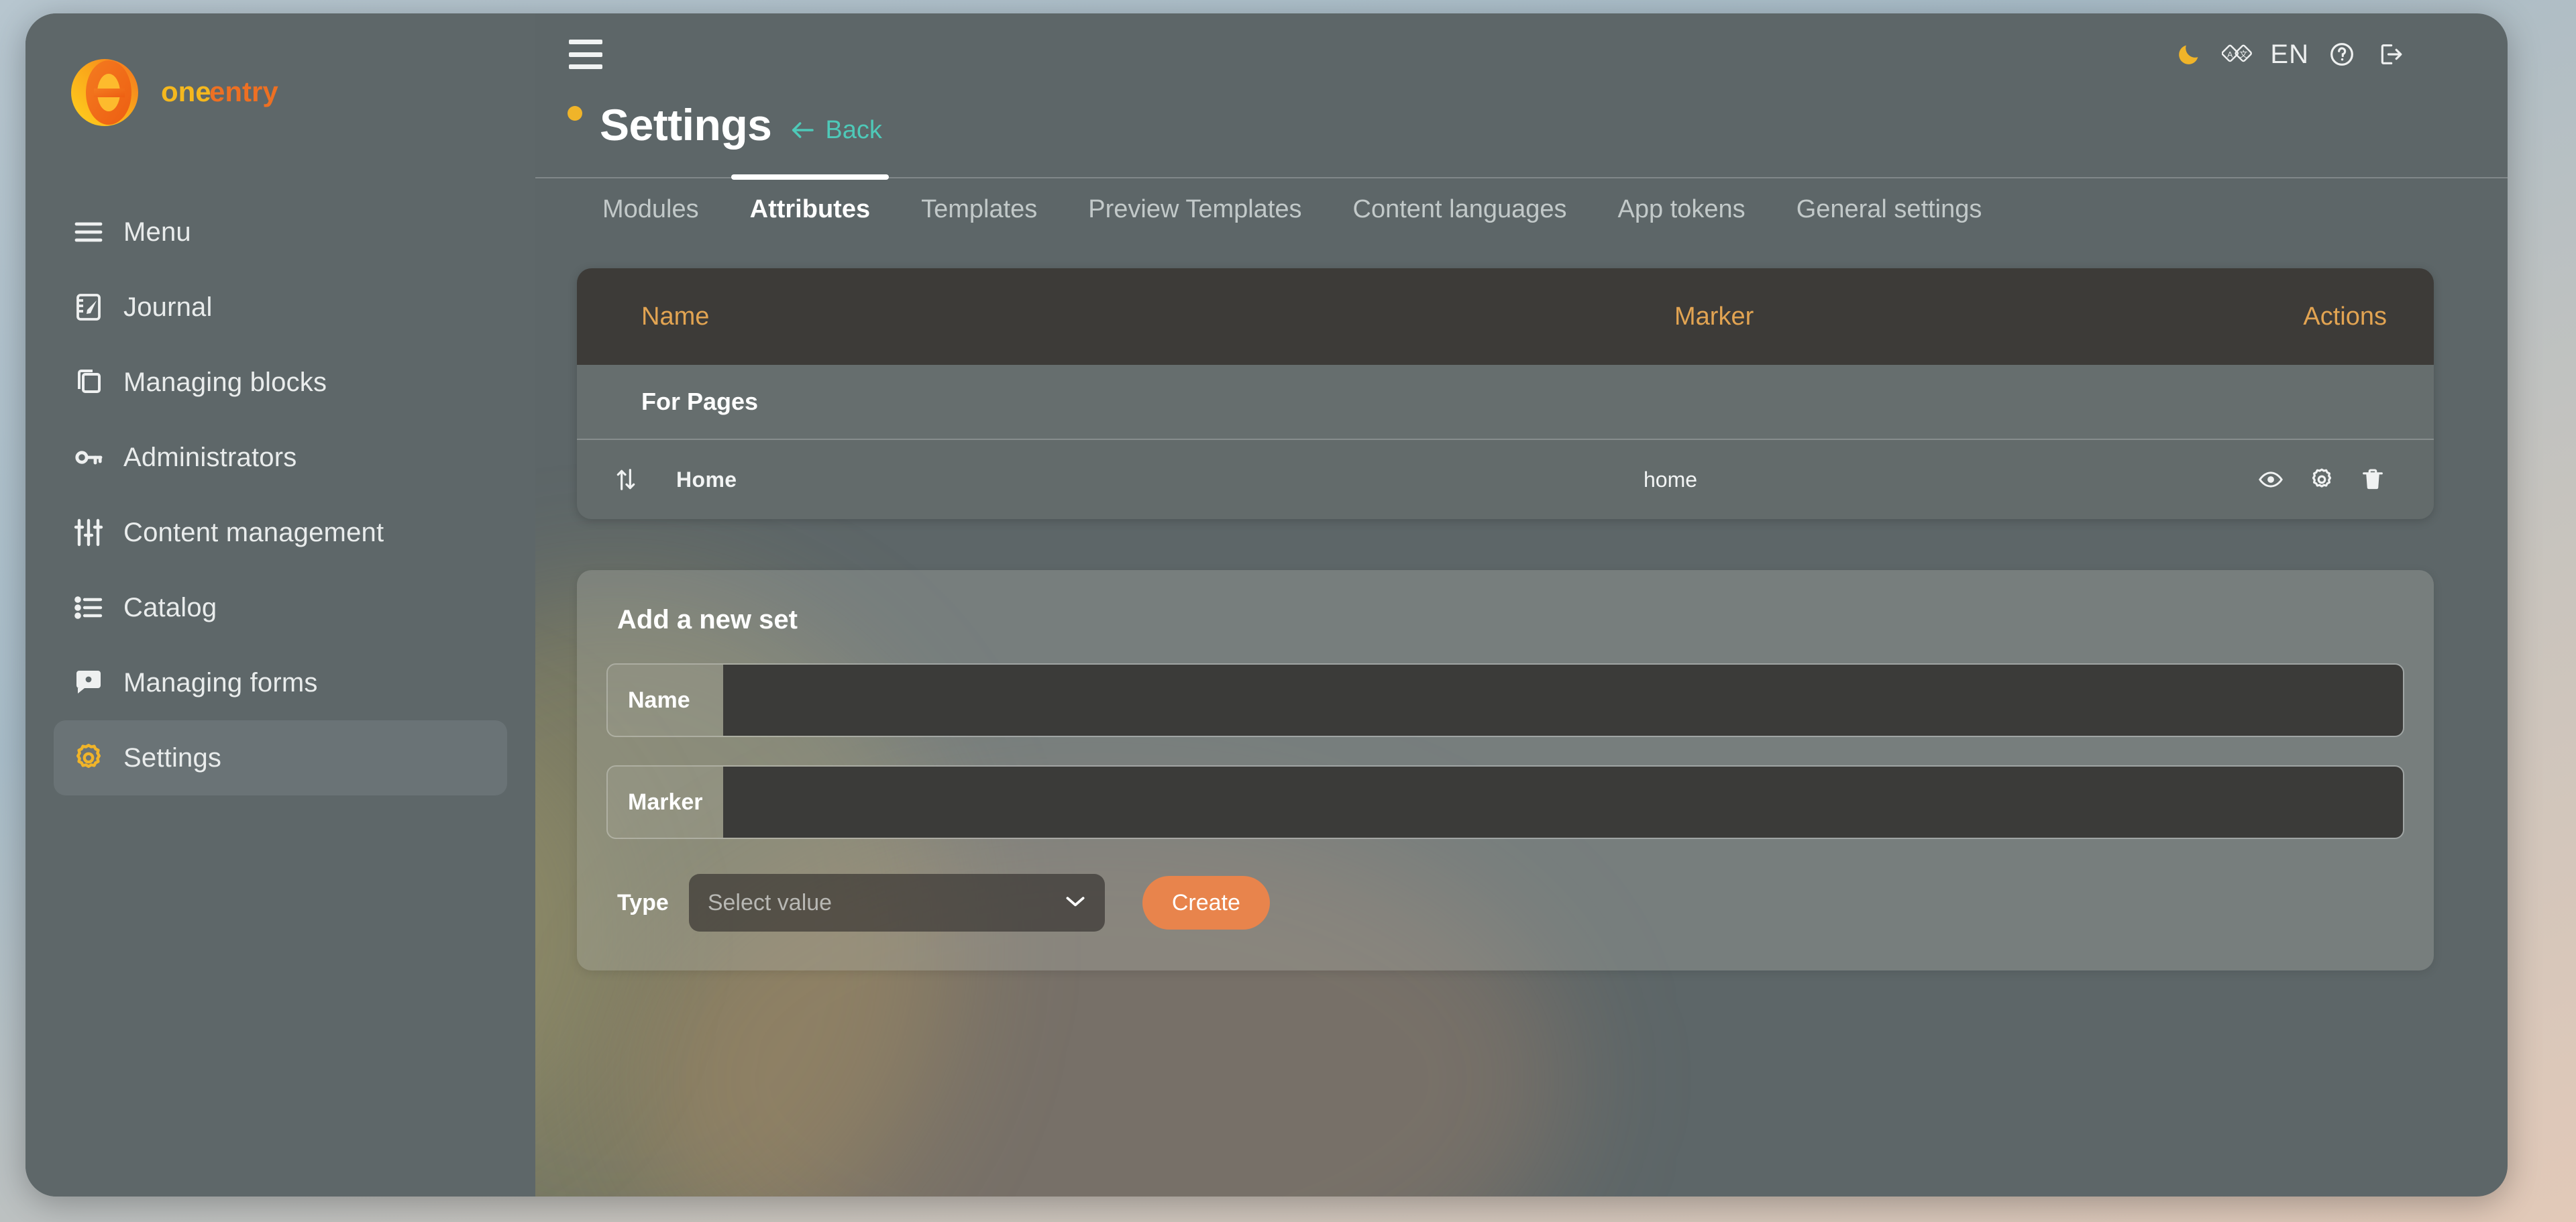  Describe the element at coordinates (280, 71) in the screenshot. I see `brand-logo: one entry` at that location.